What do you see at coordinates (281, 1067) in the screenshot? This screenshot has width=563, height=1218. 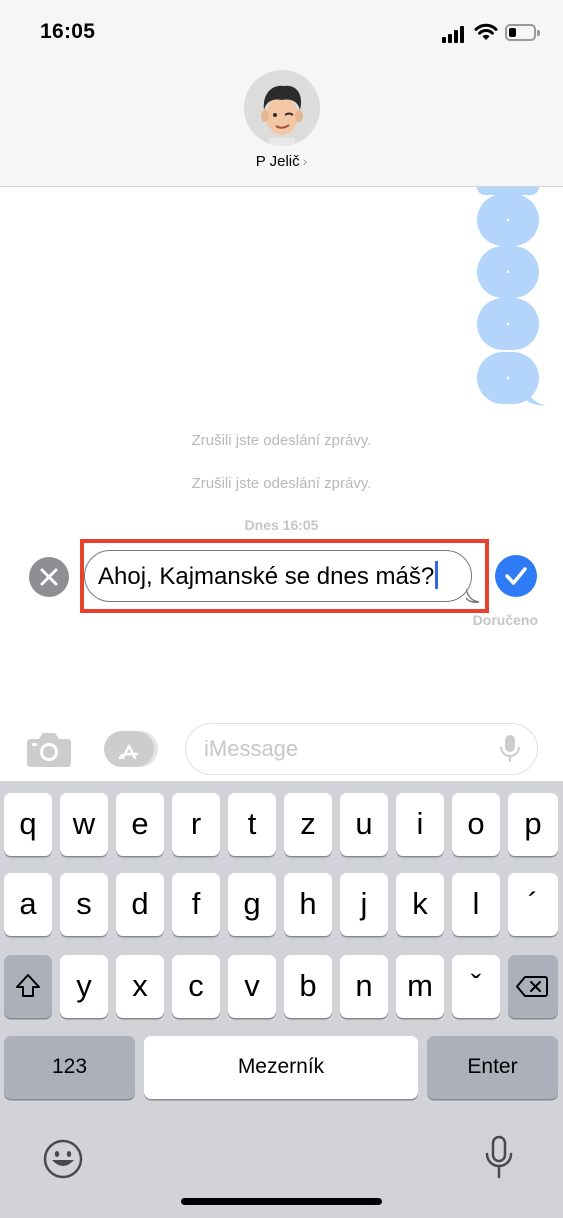 I see `space-key: Mezerník` at bounding box center [281, 1067].